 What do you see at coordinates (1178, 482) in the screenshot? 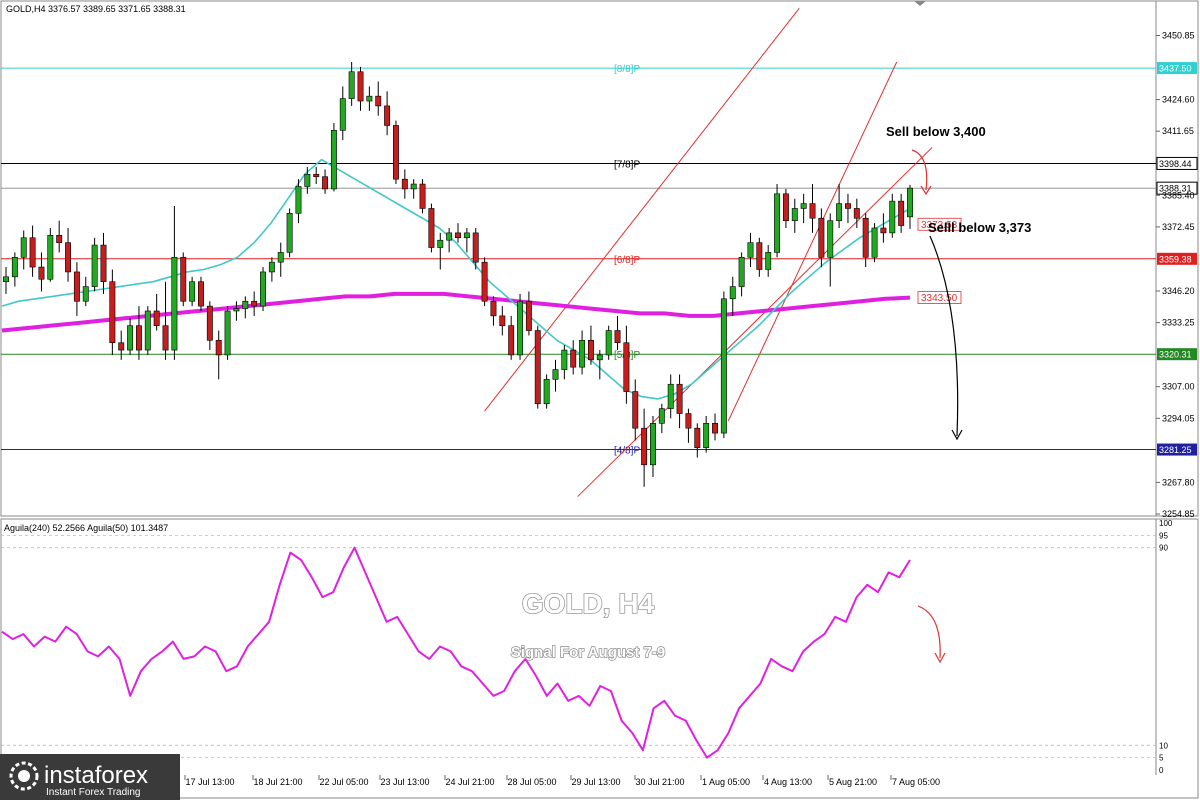
I see `price-tick-label: 3267.80` at bounding box center [1178, 482].